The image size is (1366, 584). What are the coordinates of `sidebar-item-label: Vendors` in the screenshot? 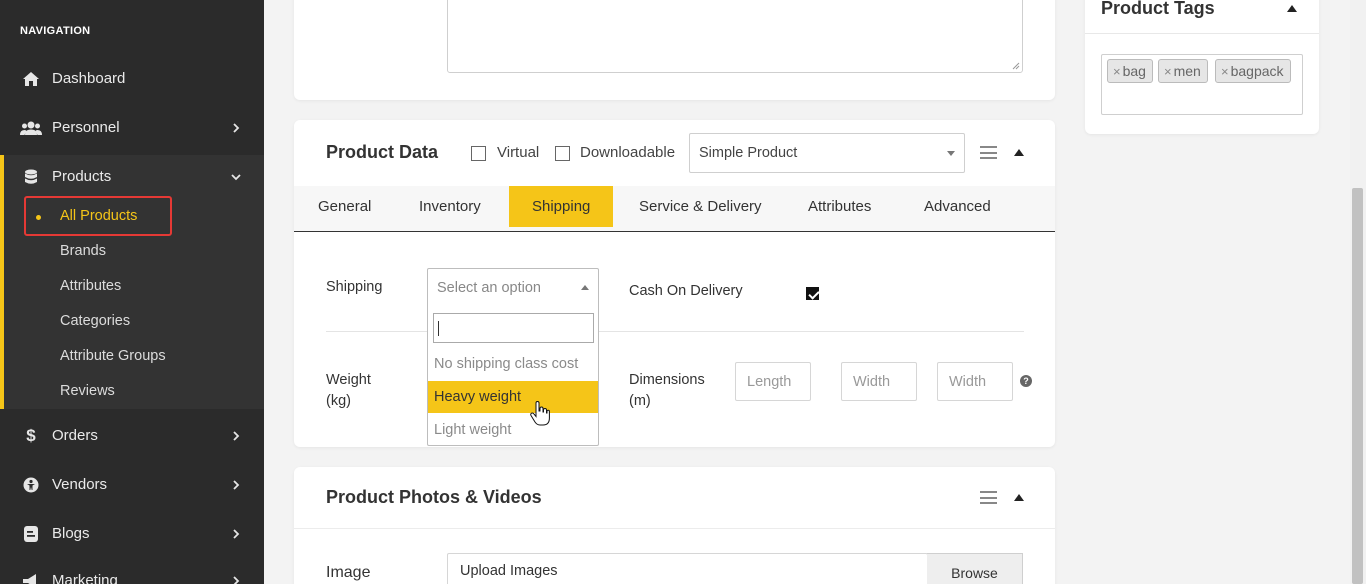 It's located at (80, 484).